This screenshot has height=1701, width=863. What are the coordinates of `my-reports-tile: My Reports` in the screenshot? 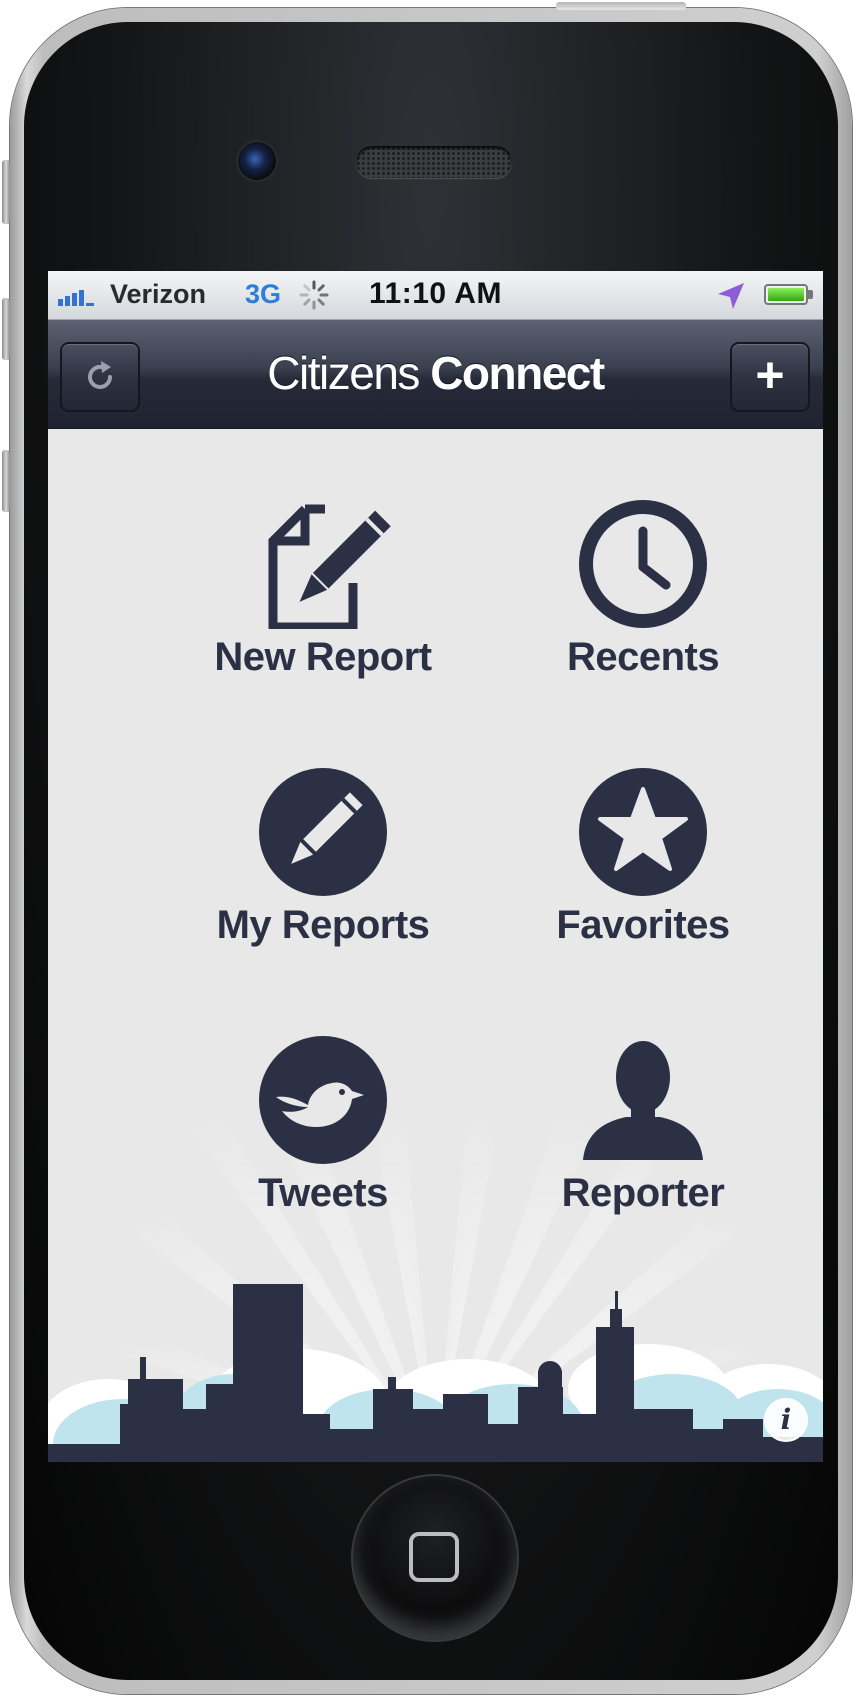 It's located at (323, 867).